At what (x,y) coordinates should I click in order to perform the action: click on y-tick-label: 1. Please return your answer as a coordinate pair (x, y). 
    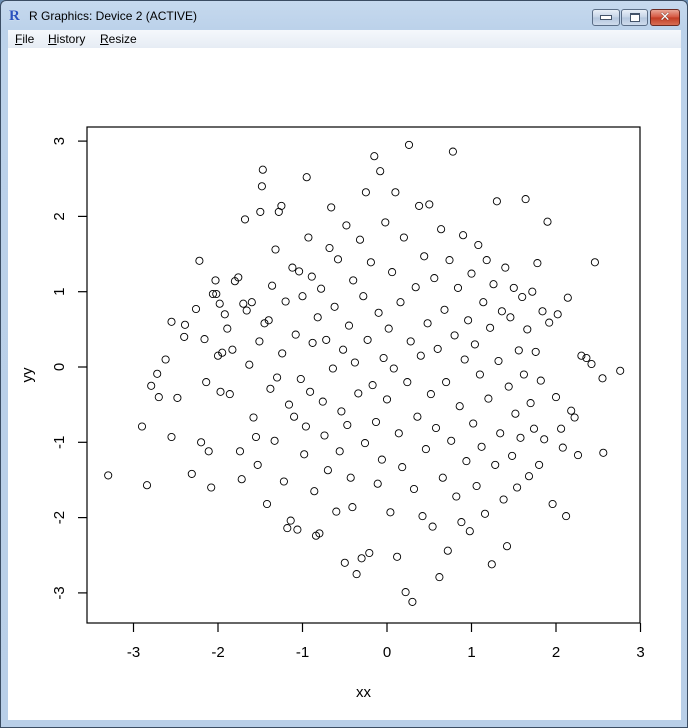
    Looking at the image, I should click on (59, 292).